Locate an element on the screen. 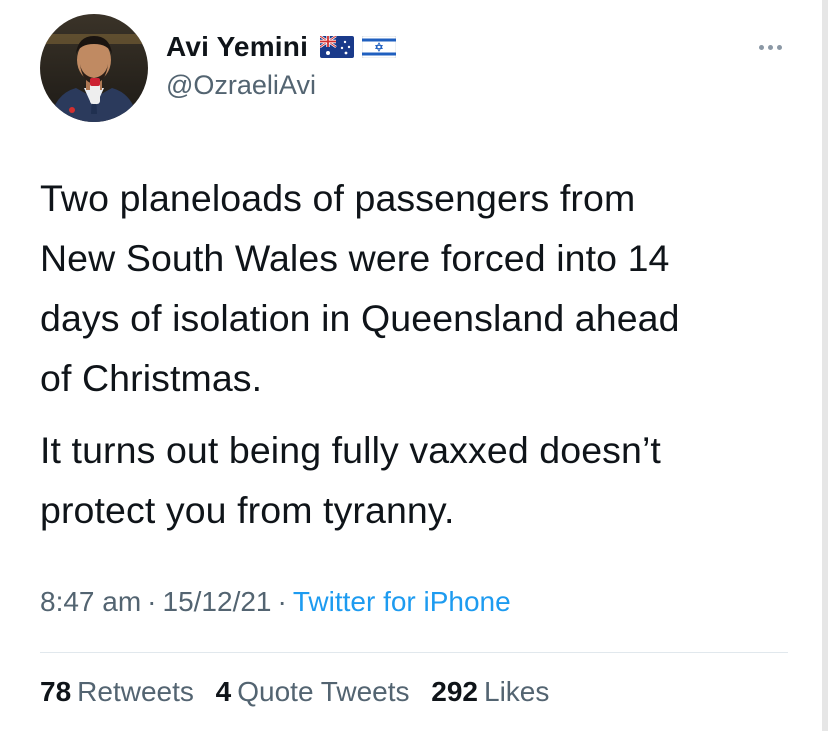 This screenshot has width=828, height=731. more-options-icon is located at coordinates (770, 47).